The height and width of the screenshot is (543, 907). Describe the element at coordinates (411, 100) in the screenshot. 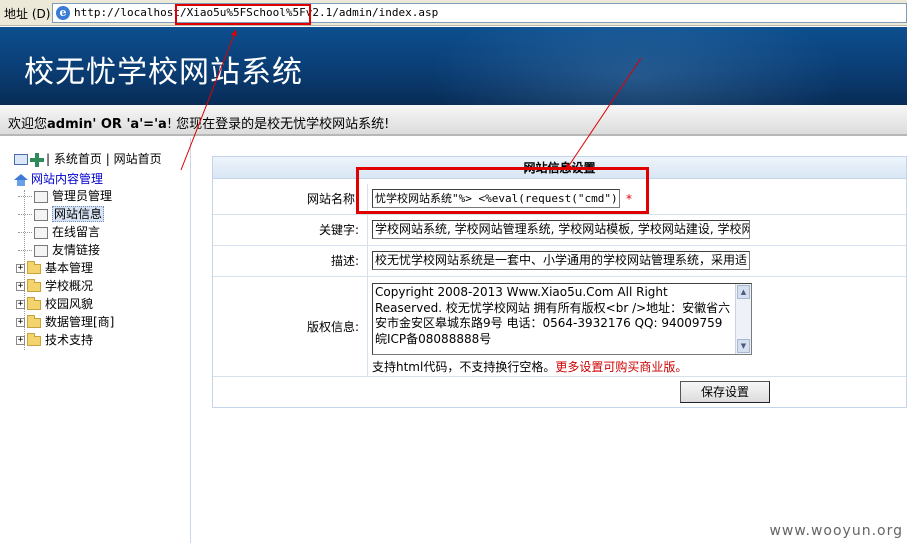

I see `annotation-arrows` at that location.